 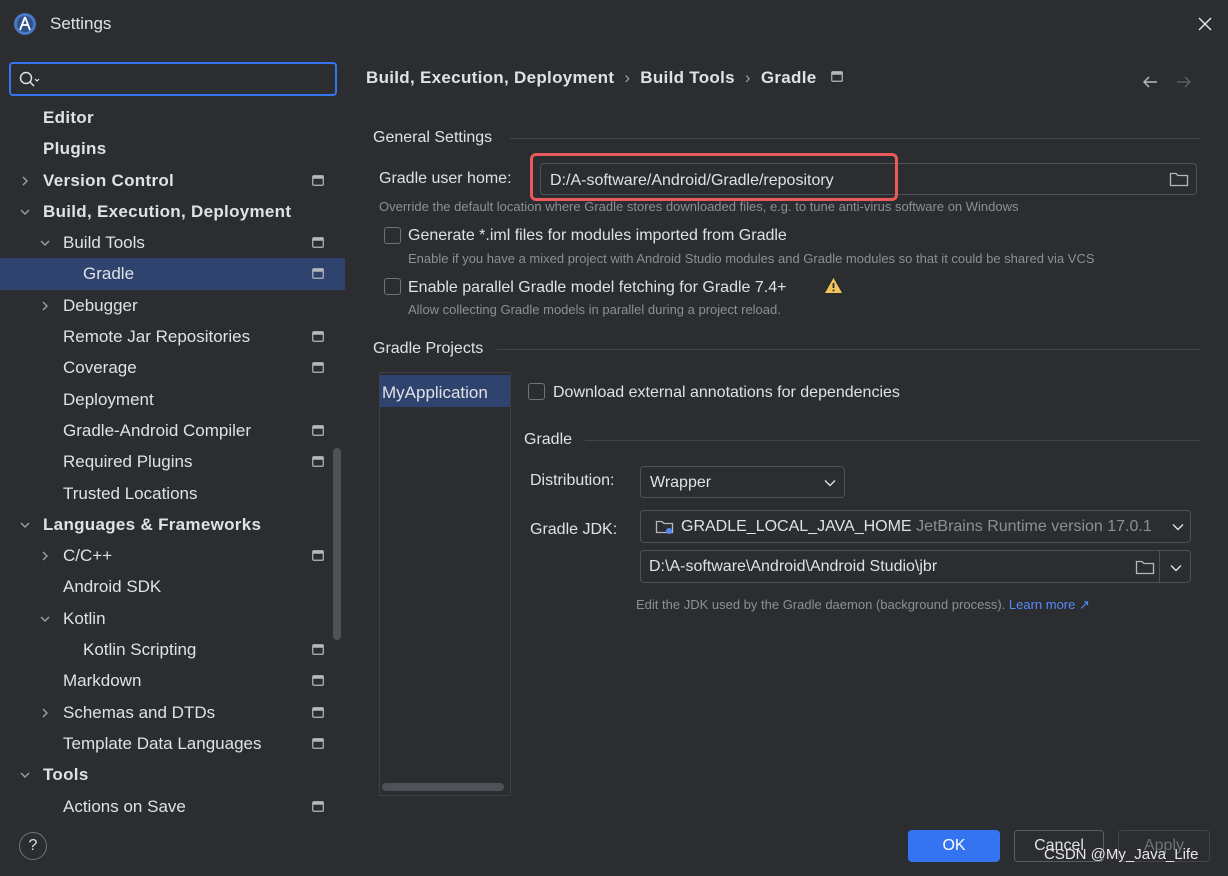 What do you see at coordinates (172, 399) in the screenshot?
I see `sidebar-item-deployment: Deployment` at bounding box center [172, 399].